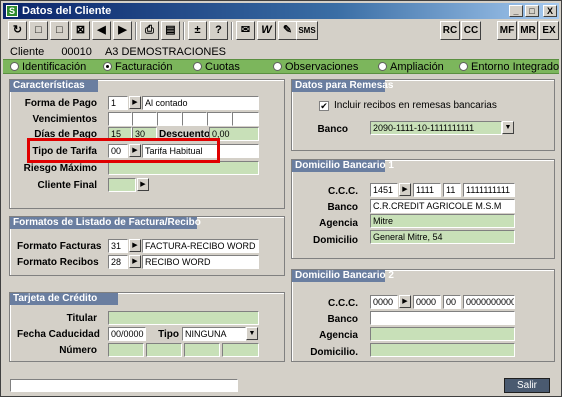 The height and width of the screenshot is (397, 562). What do you see at coordinates (442, 206) in the screenshot?
I see `domicilio-1-banco-field: C.R.CREDIT AGRICOLE M.S.M` at bounding box center [442, 206].